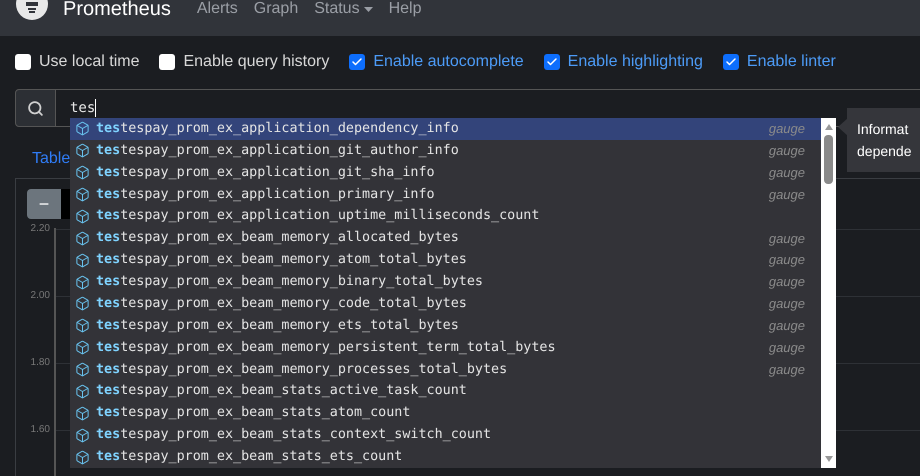  I want to click on metric-name: testespay_prom_ex_beam_stats_atom_count, so click(253, 413).